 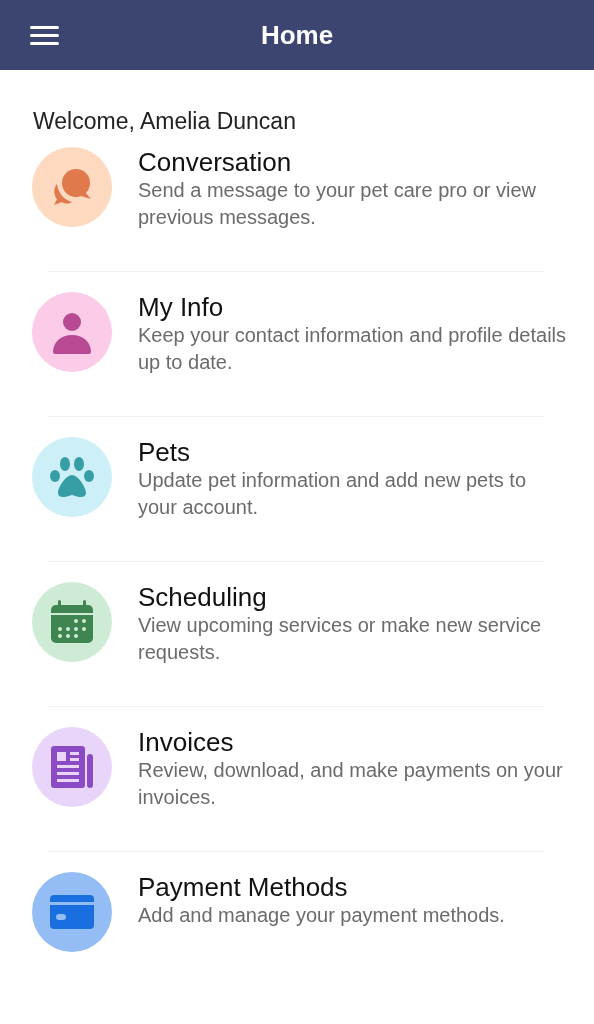 What do you see at coordinates (297, 35) in the screenshot?
I see `page-title: Home` at bounding box center [297, 35].